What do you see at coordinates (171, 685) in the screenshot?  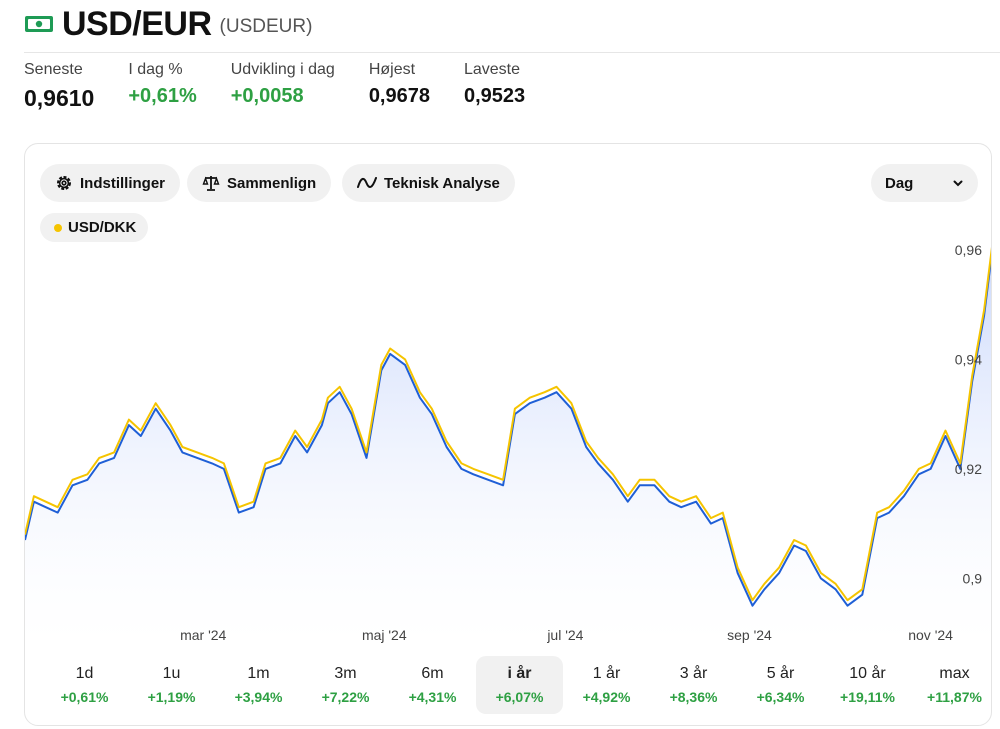 I see `period-1u: 1u +1,19%` at bounding box center [171, 685].